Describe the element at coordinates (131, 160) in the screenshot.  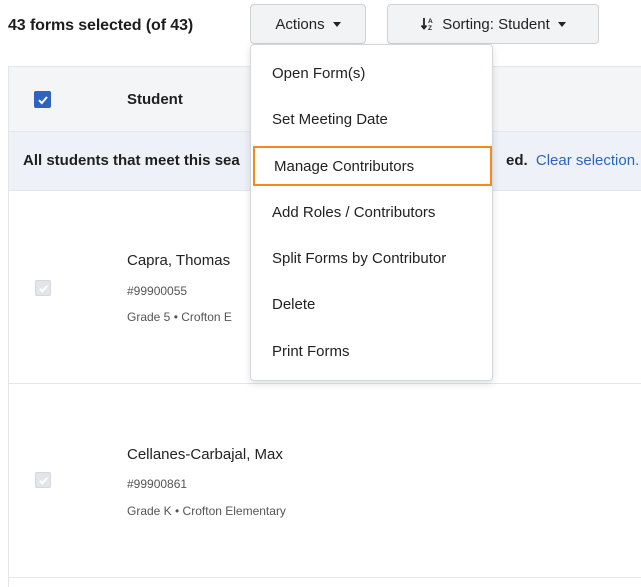
I see `banner-text: All students that meet this sea` at that location.